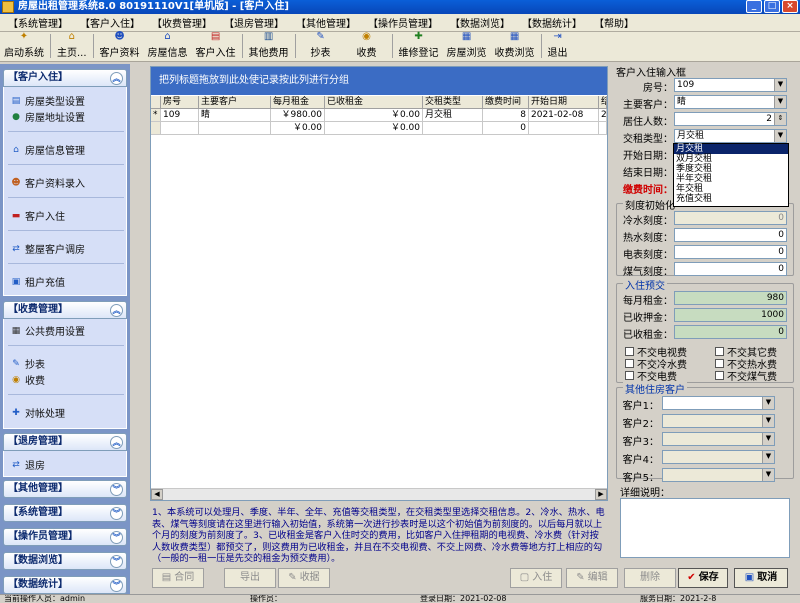  What do you see at coordinates (216, 46) in the screenshot?
I see `toolbar-checkin: ▤ 客户入住` at bounding box center [216, 46].